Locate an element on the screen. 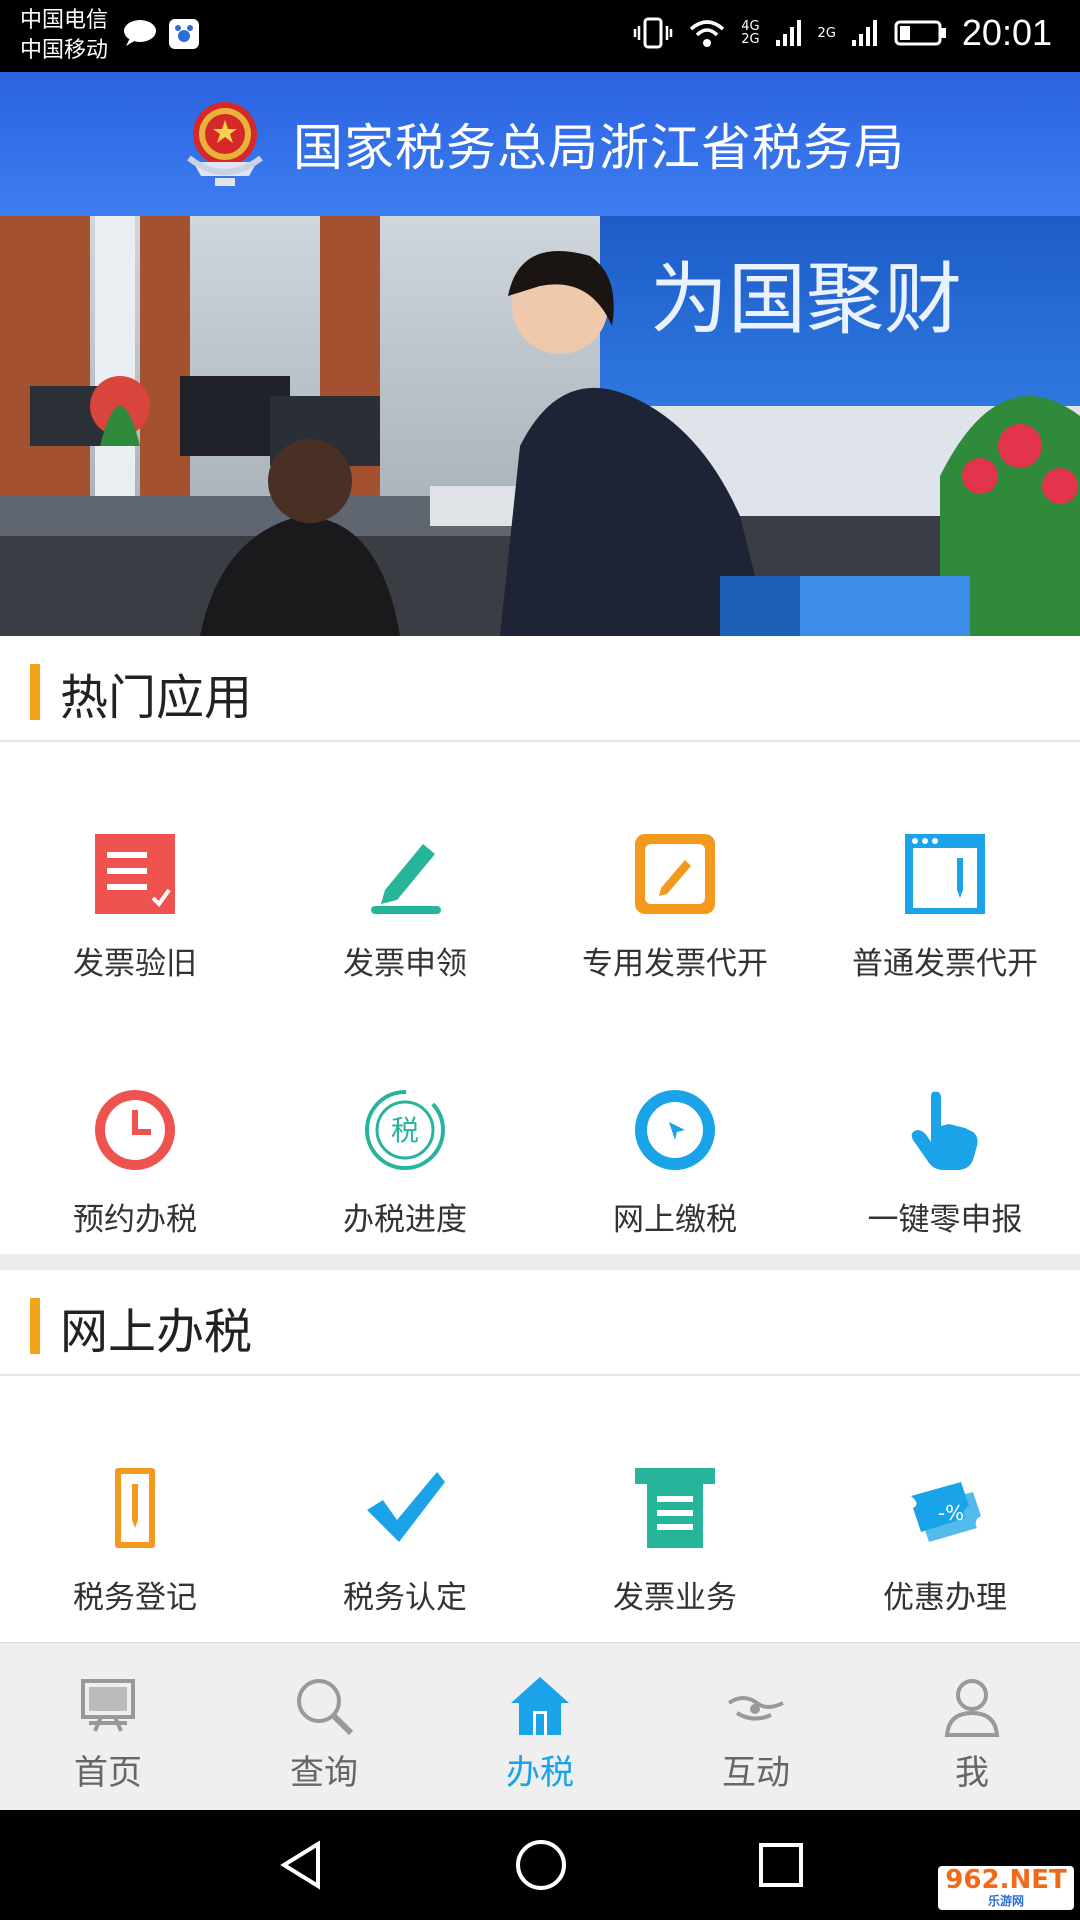  home-circle-icon is located at coordinates (541, 1865).